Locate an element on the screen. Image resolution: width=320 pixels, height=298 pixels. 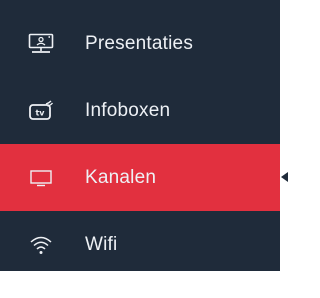
wifi-icon is located at coordinates (41, 245).